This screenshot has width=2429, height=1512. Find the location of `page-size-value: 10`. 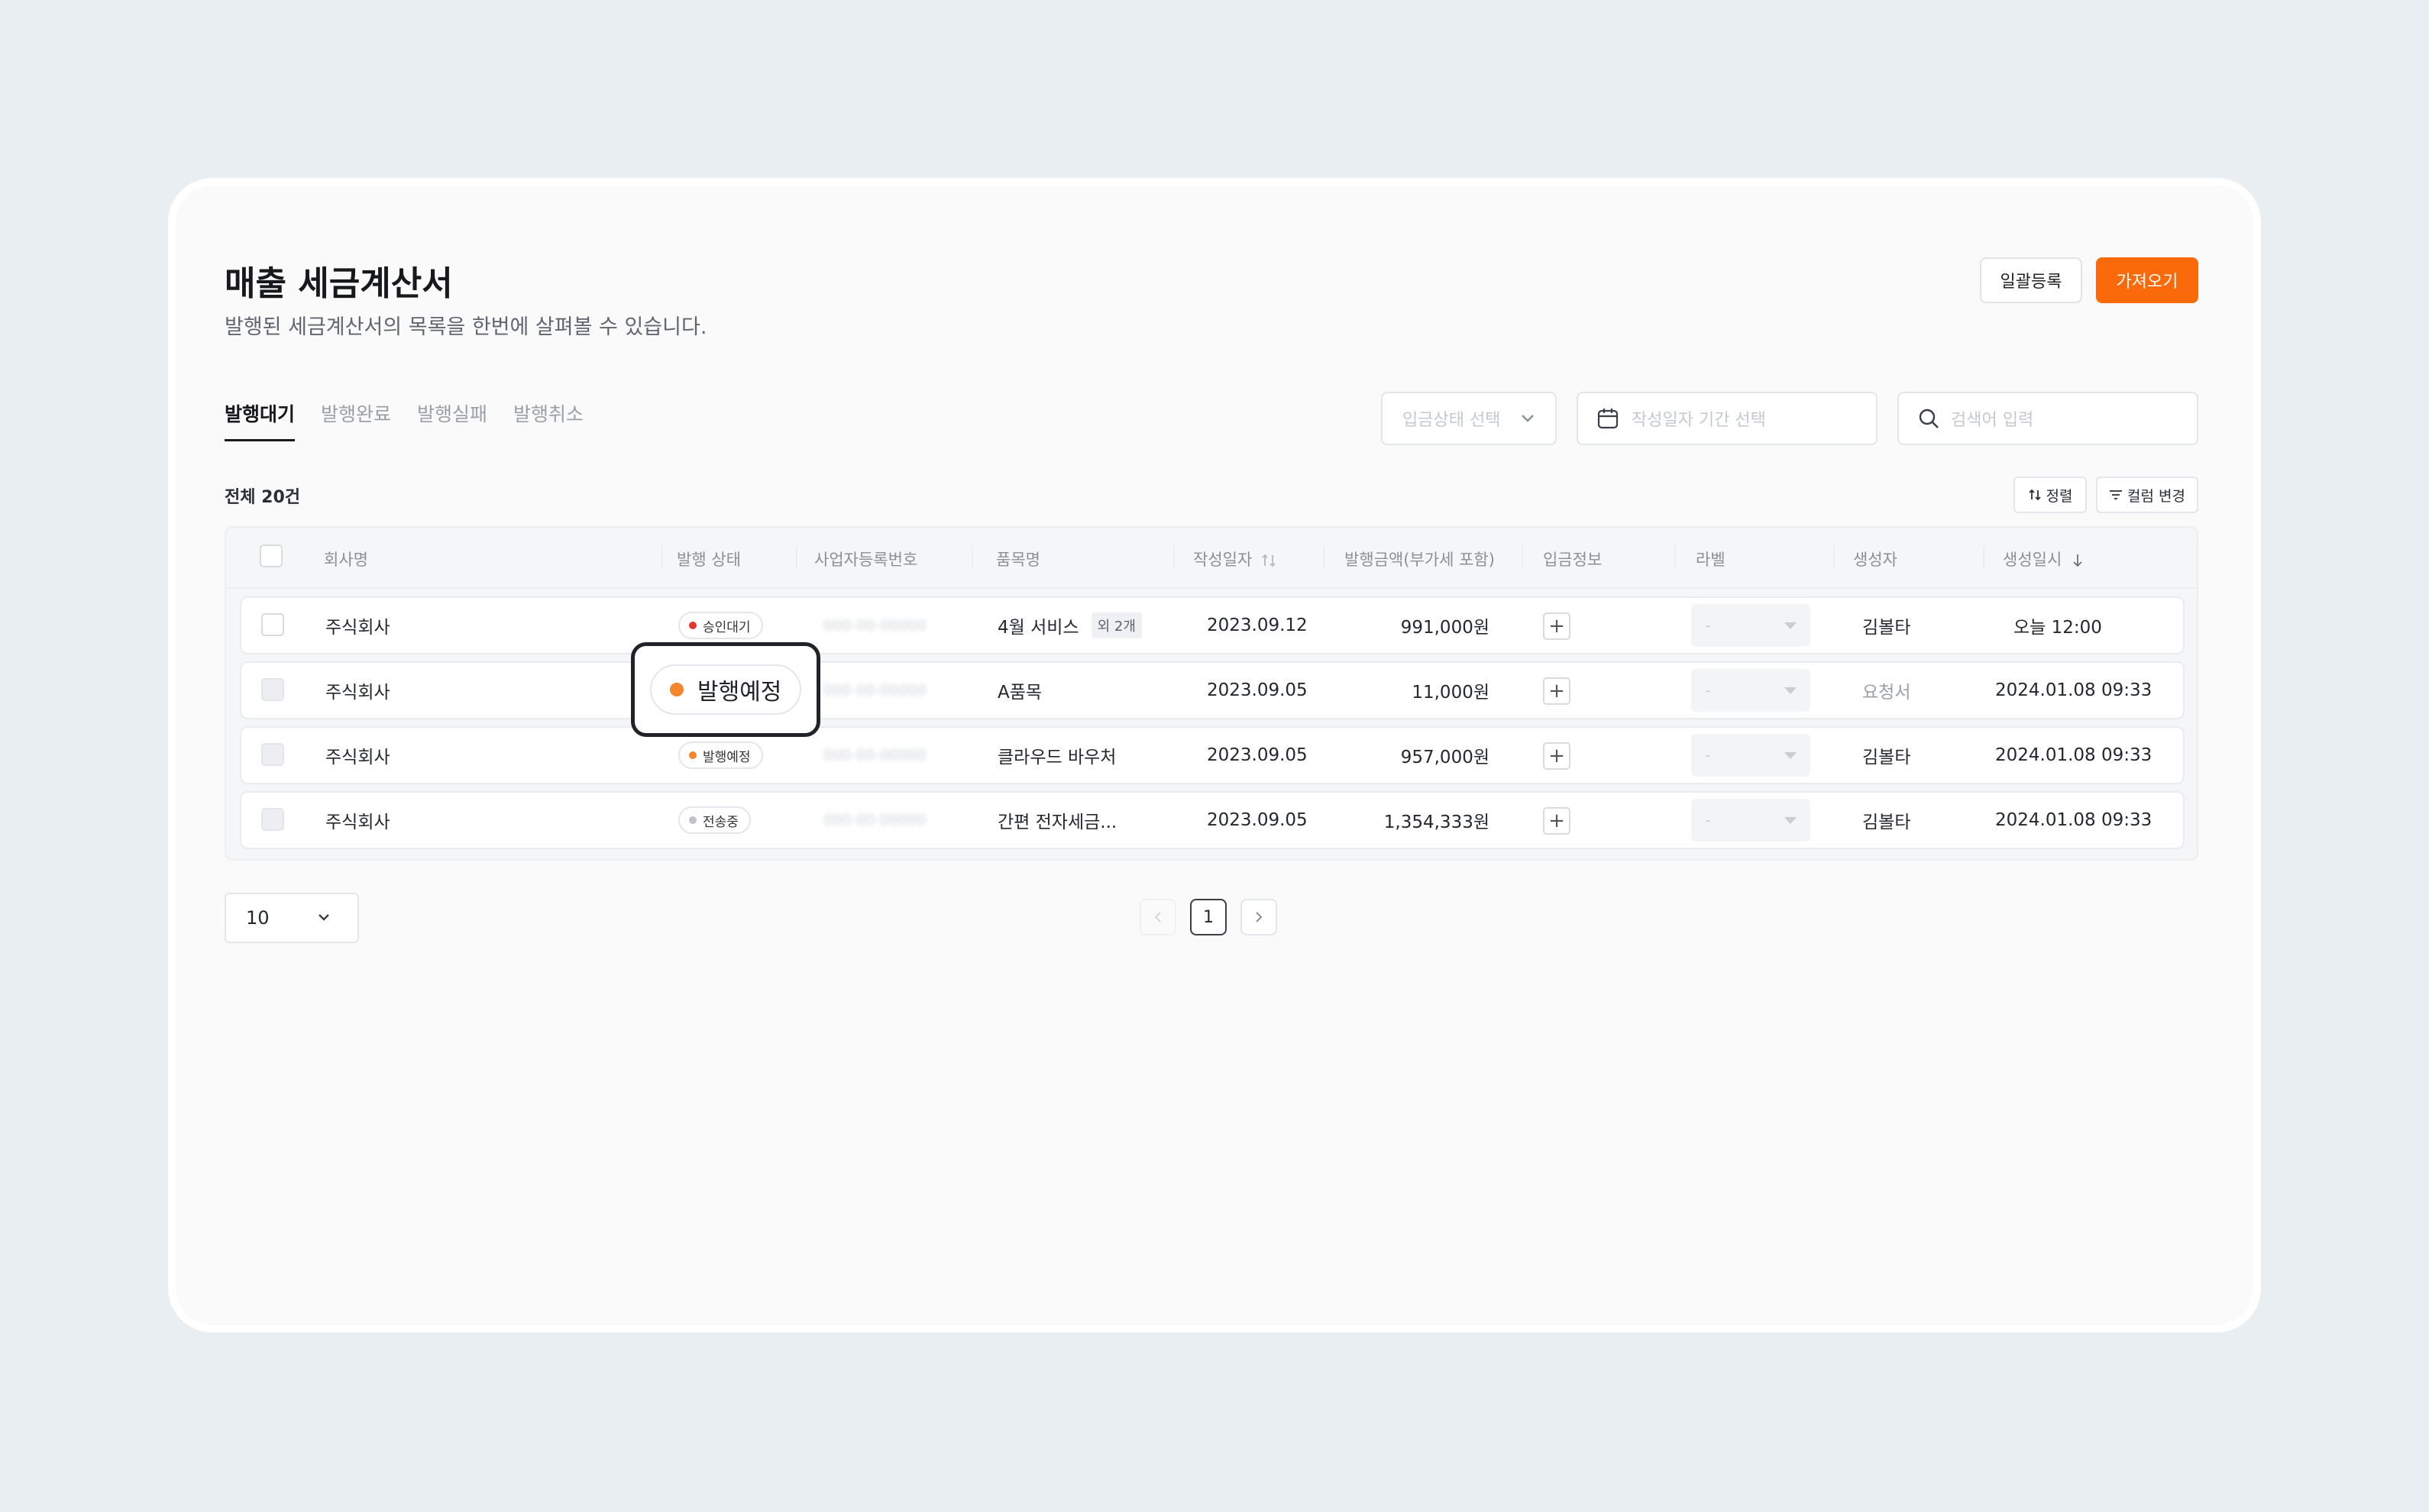

page-size-value: 10 is located at coordinates (258, 918).